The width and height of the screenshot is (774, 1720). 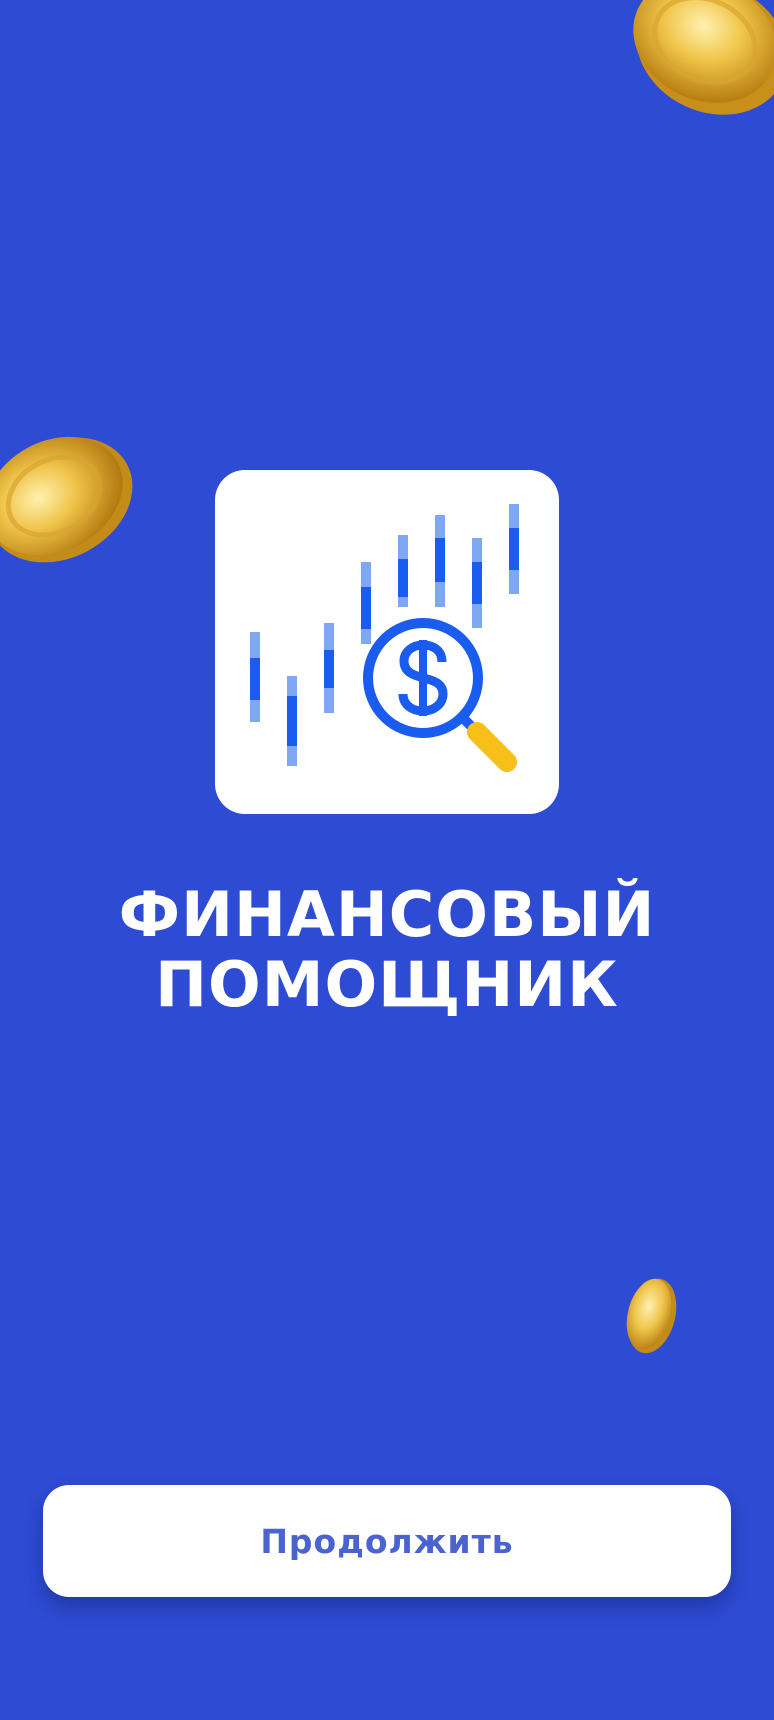 I want to click on app-logo, so click(x=387, y=642).